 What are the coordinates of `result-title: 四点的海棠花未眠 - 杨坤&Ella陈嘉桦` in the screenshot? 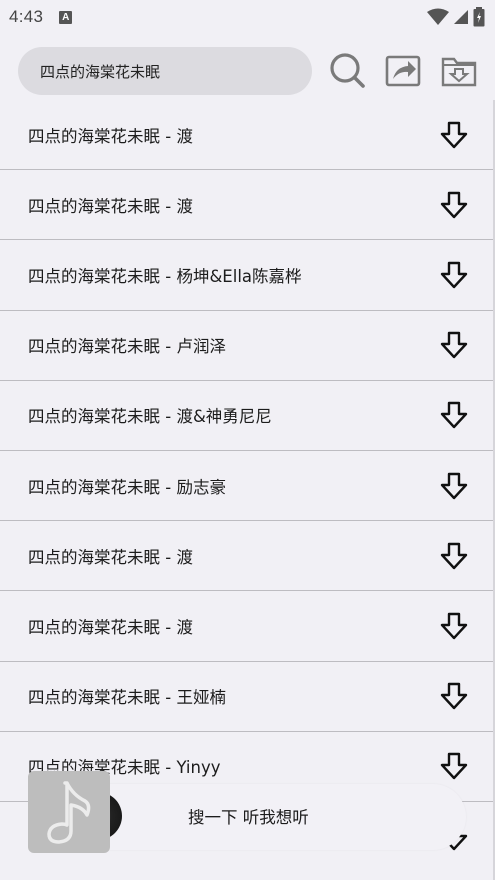 It's located at (165, 276).